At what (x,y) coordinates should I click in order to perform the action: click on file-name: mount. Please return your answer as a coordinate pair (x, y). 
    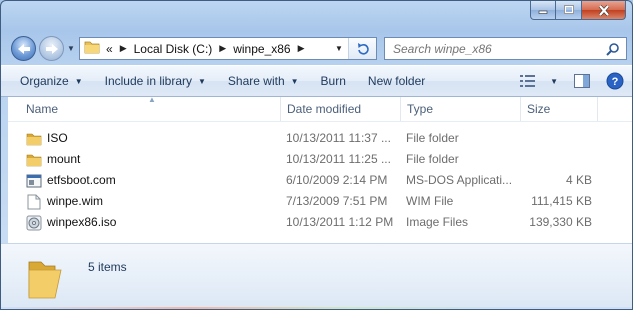
    Looking at the image, I should click on (64, 159).